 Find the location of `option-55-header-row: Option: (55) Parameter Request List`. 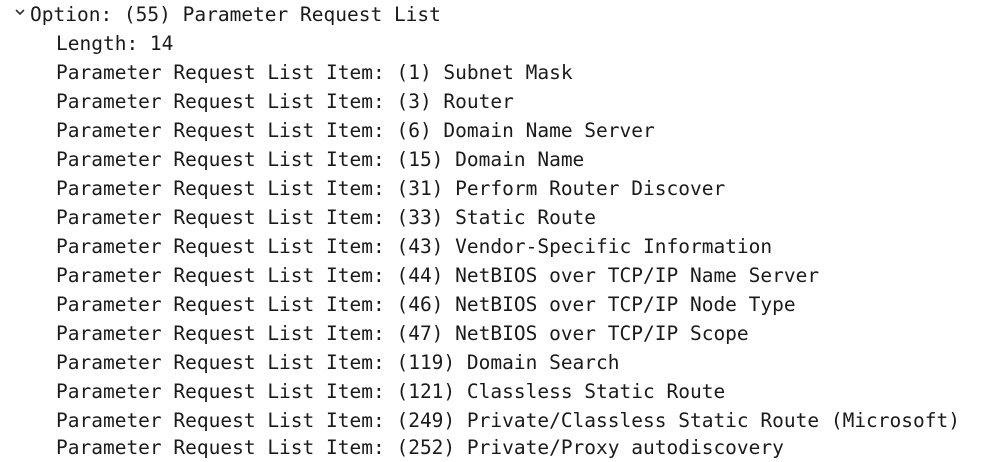

option-55-header-row: Option: (55) Parameter Request List is located at coordinates (225, 14).